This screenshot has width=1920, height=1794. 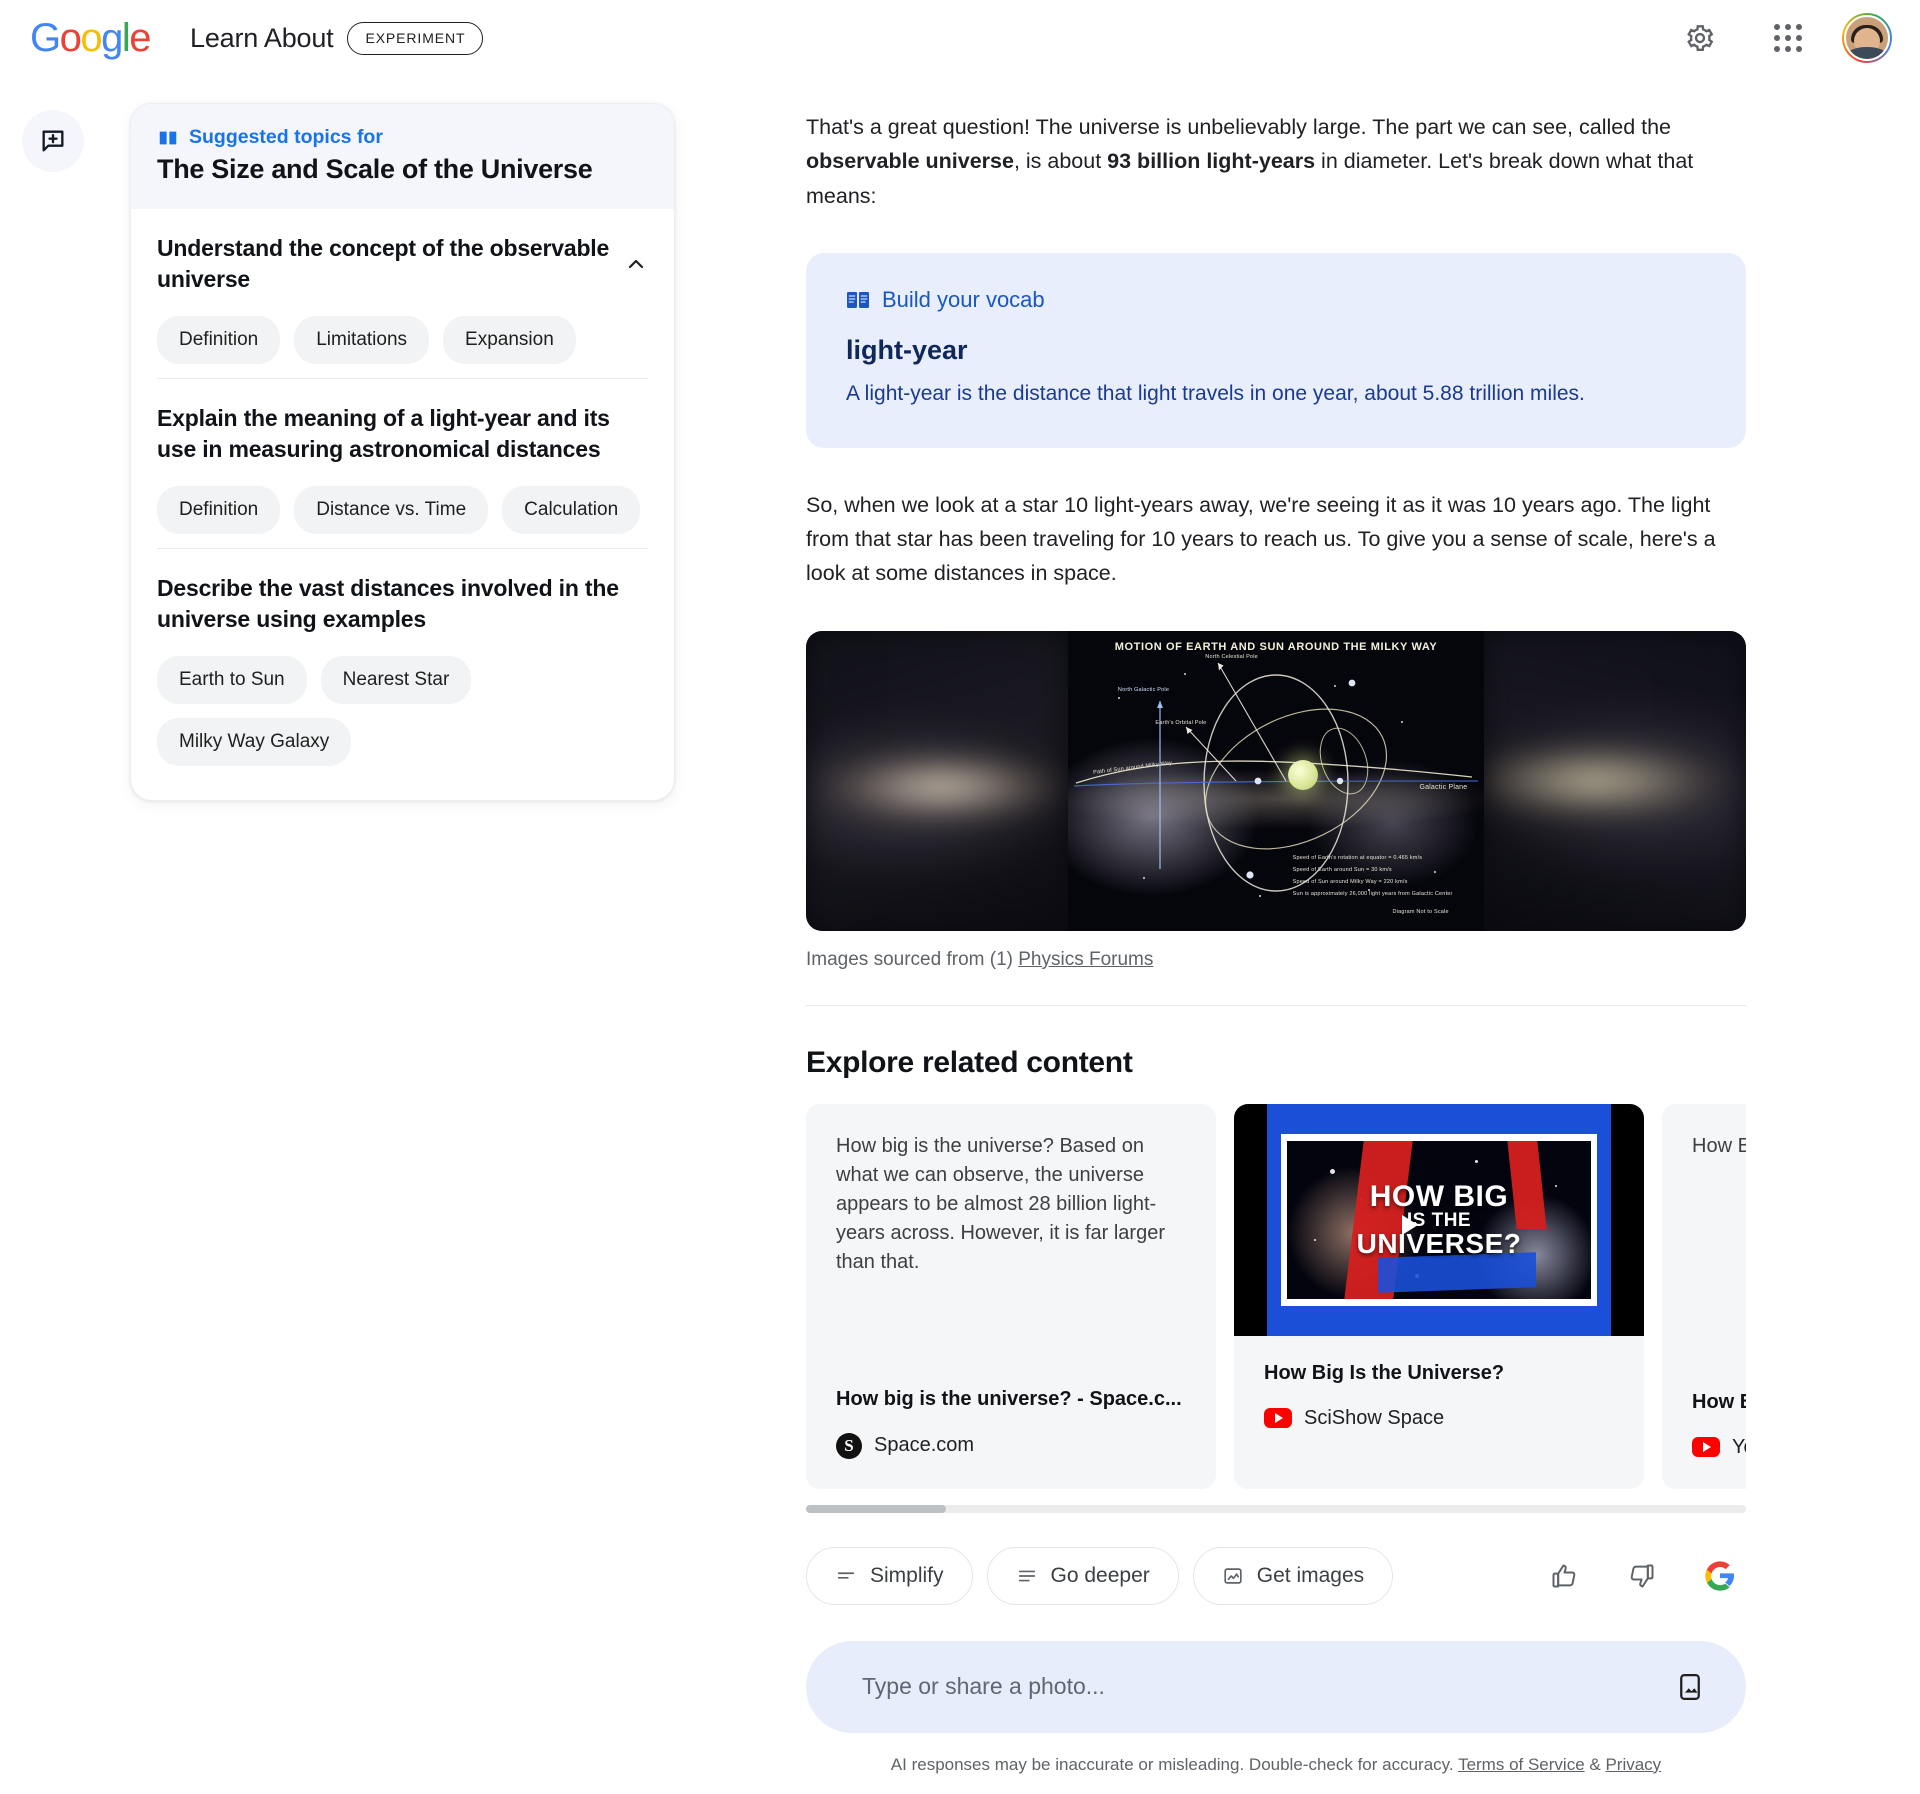 What do you see at coordinates (960, 38) in the screenshot?
I see `app-header: Google Learn About EXPERIMENT` at bounding box center [960, 38].